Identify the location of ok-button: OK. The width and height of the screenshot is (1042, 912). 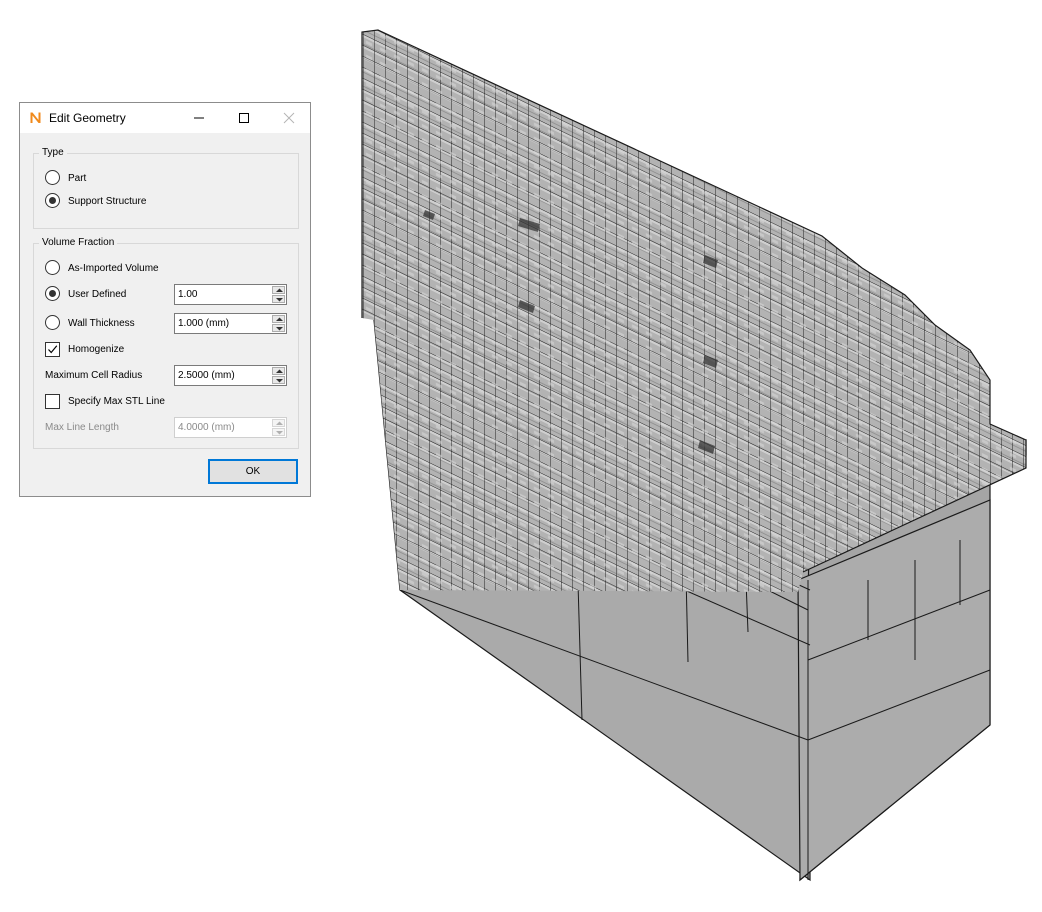
(253, 471).